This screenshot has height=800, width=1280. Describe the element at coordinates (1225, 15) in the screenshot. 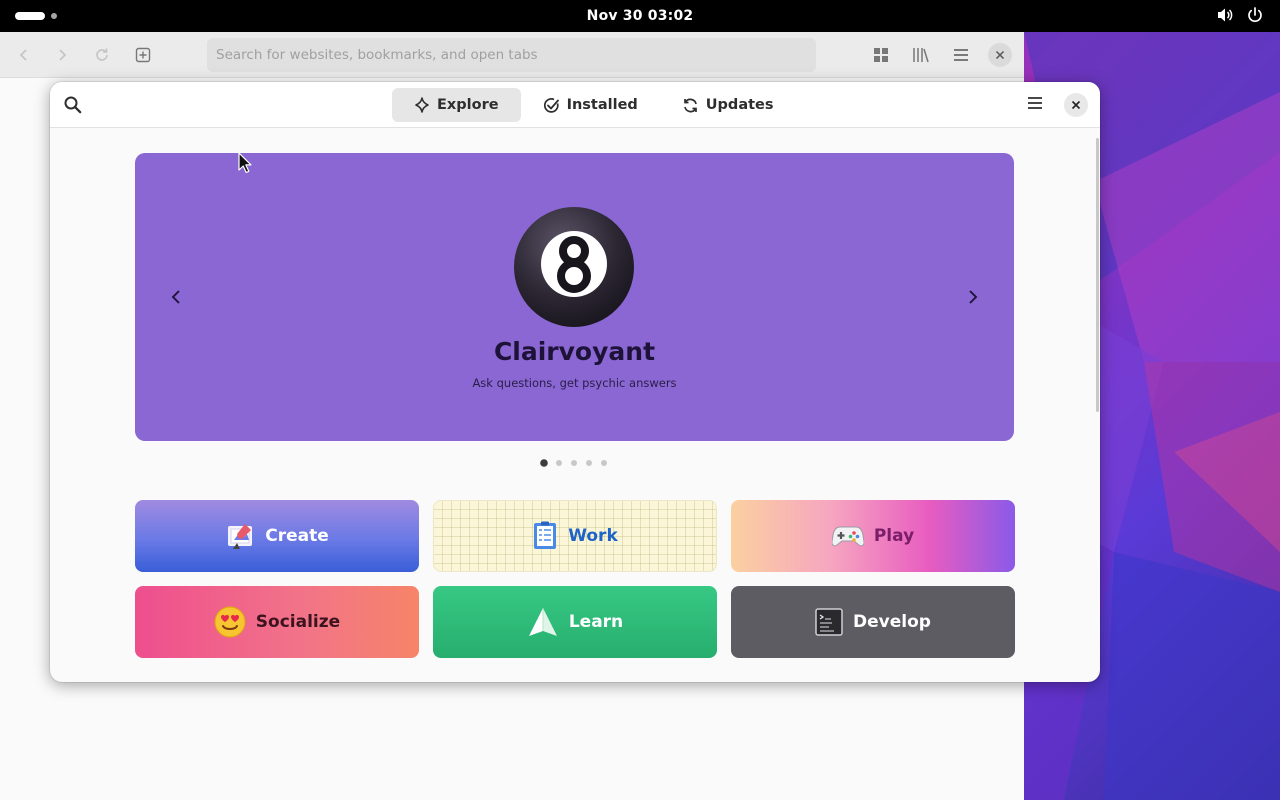

I see `volume-icon` at that location.